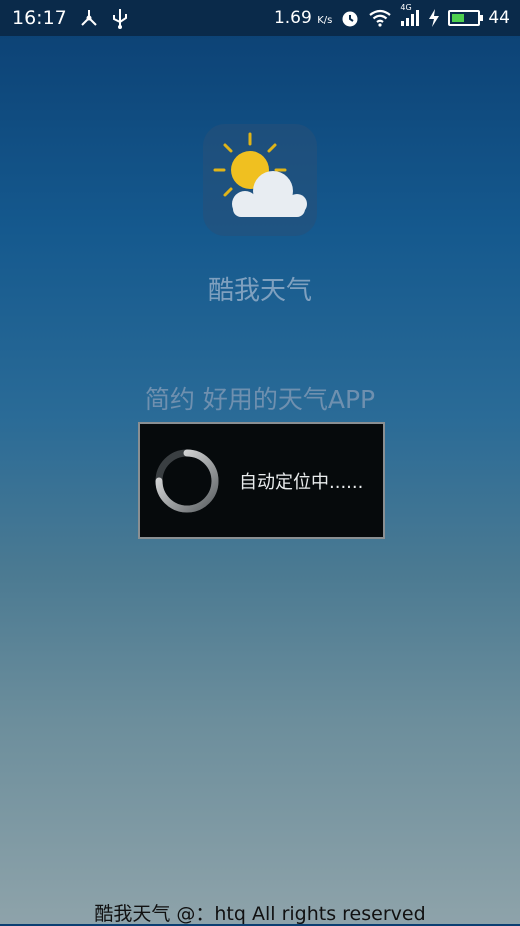  Describe the element at coordinates (89, 18) in the screenshot. I see `share-icon` at that location.